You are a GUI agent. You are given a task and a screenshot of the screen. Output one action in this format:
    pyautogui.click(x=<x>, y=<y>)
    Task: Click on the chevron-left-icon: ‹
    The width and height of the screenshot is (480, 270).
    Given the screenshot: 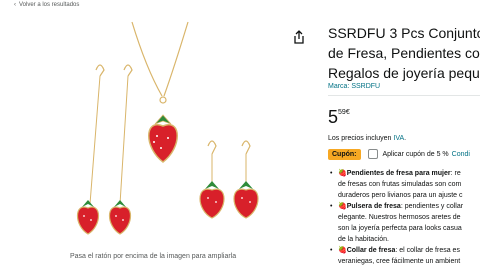 What is the action you would take?
    pyautogui.click(x=15, y=5)
    